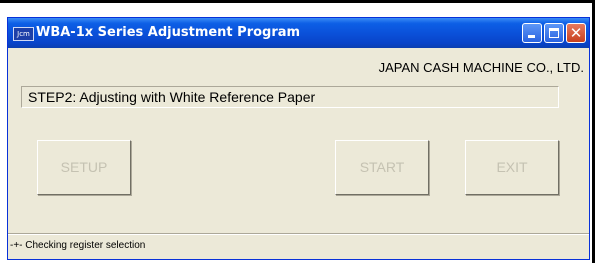  What do you see at coordinates (78, 245) in the screenshot?
I see `status-bar-text: -+- Checking register selection` at bounding box center [78, 245].